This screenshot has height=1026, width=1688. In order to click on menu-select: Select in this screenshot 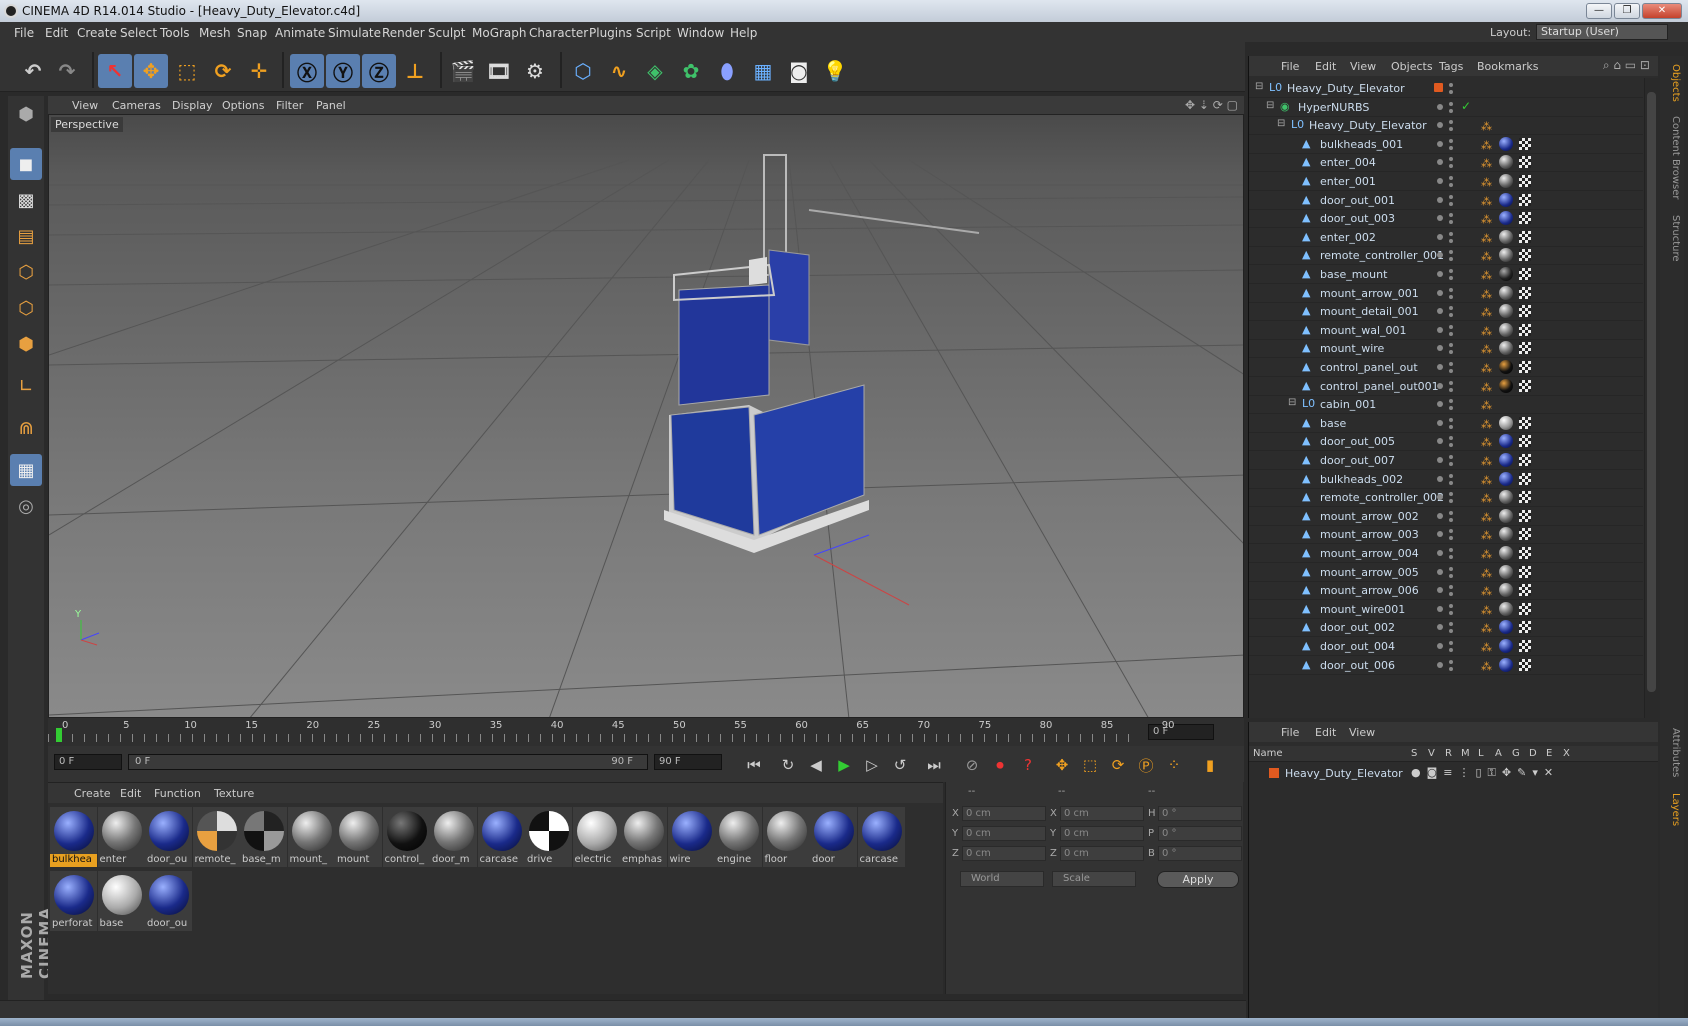, I will do `click(138, 33)`.